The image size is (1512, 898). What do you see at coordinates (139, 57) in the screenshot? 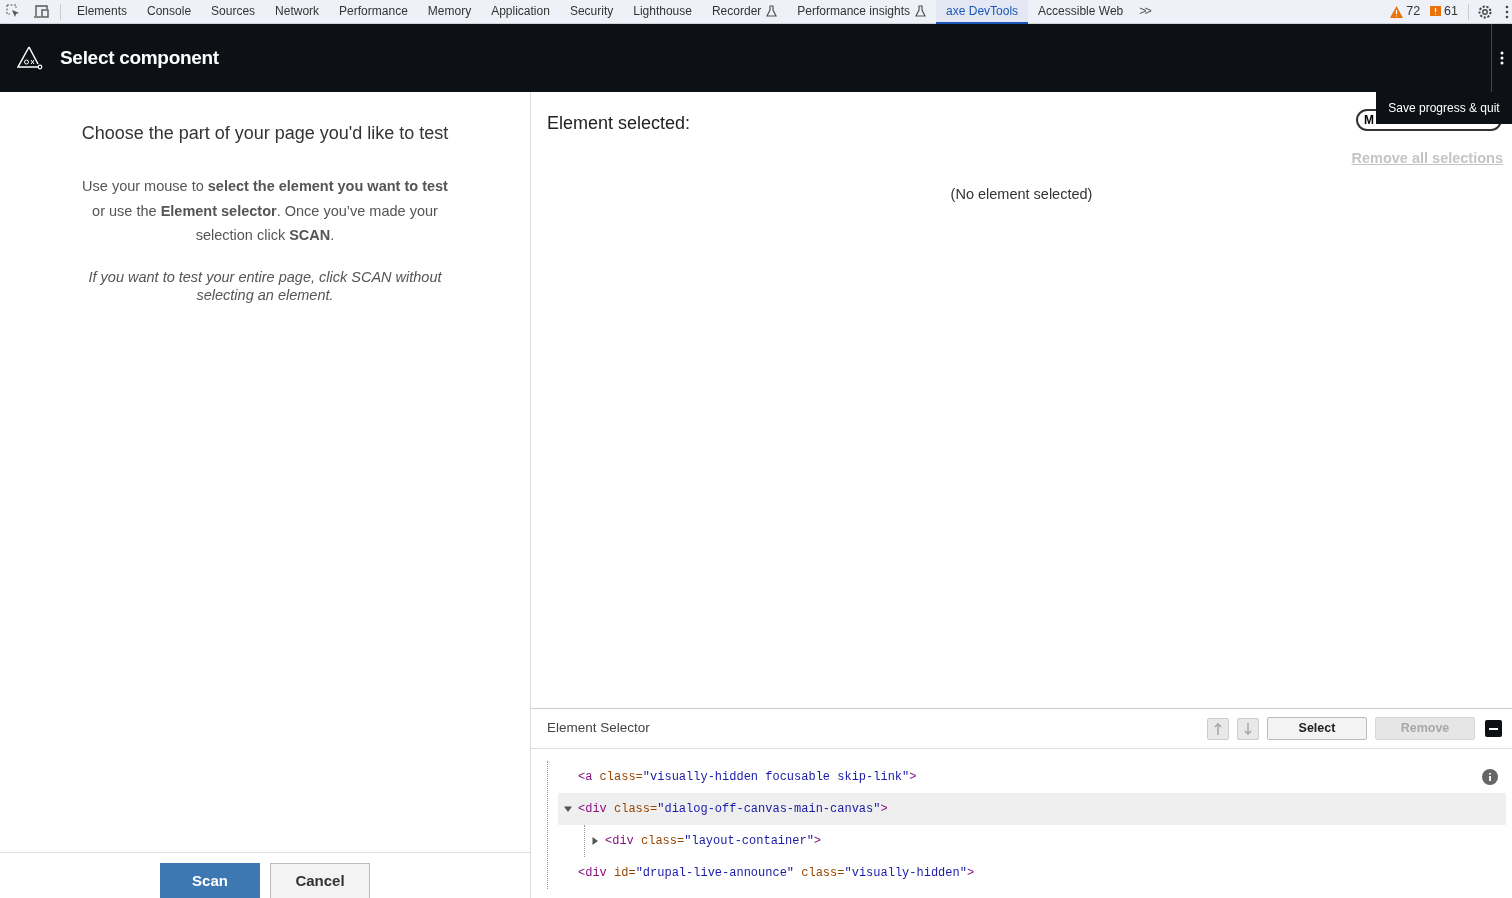
I see `header-title: Select component` at bounding box center [139, 57].